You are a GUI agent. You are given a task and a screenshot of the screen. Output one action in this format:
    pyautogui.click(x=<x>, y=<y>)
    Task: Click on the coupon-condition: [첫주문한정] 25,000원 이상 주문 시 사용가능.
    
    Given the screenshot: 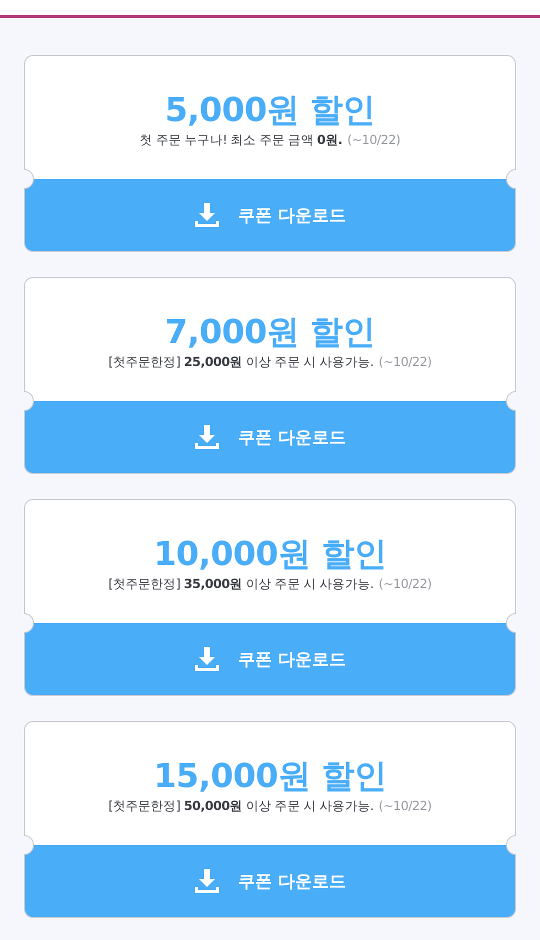 What is the action you would take?
    pyautogui.click(x=241, y=363)
    